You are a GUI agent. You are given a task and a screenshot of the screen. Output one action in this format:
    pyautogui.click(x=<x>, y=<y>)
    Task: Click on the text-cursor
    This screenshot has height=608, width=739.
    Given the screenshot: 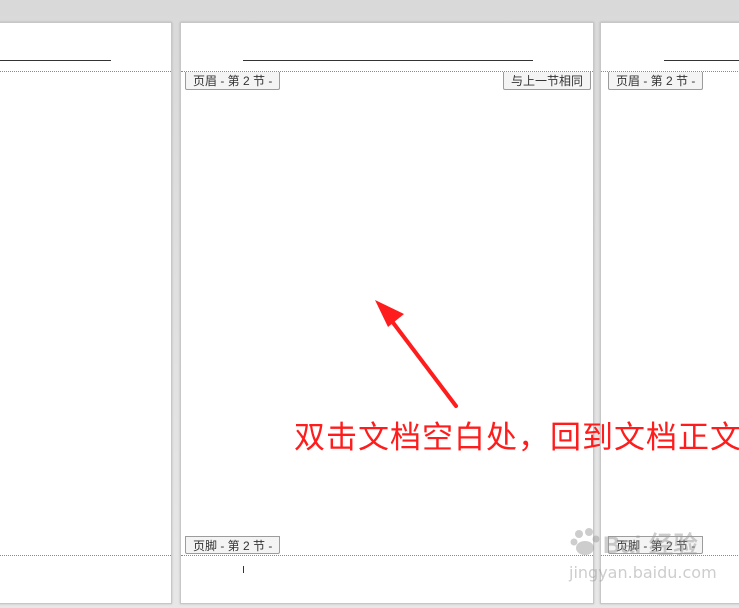 What is the action you would take?
    pyautogui.click(x=243, y=569)
    